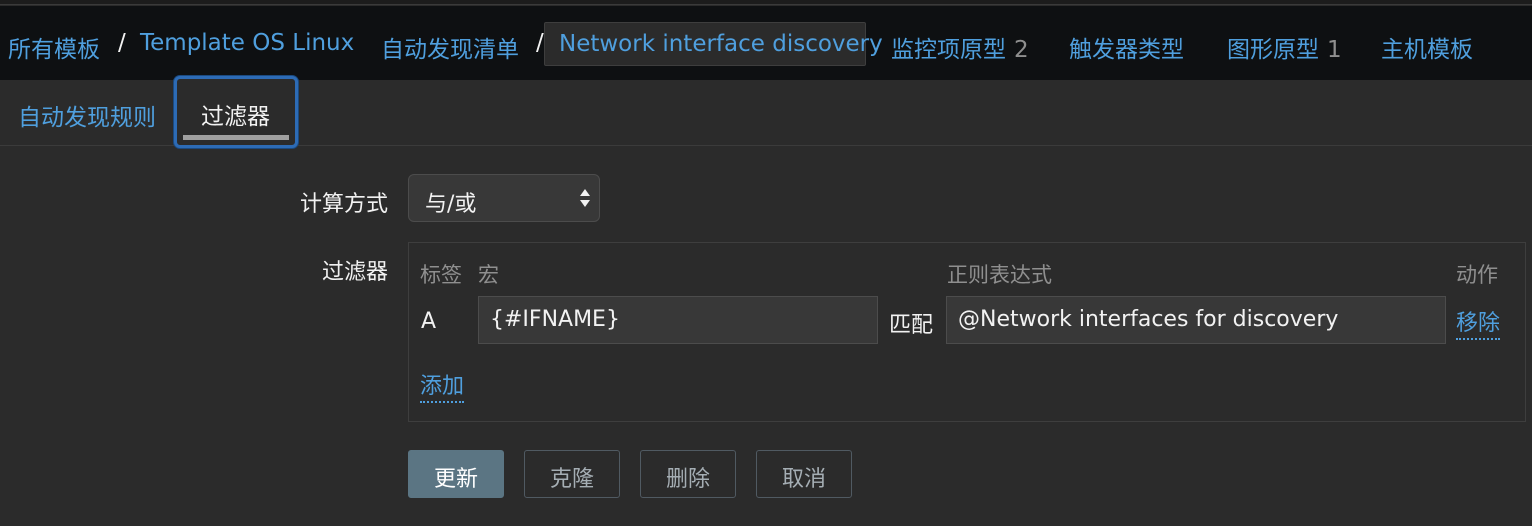  I want to click on tab-filters: 过滤器, so click(236, 112).